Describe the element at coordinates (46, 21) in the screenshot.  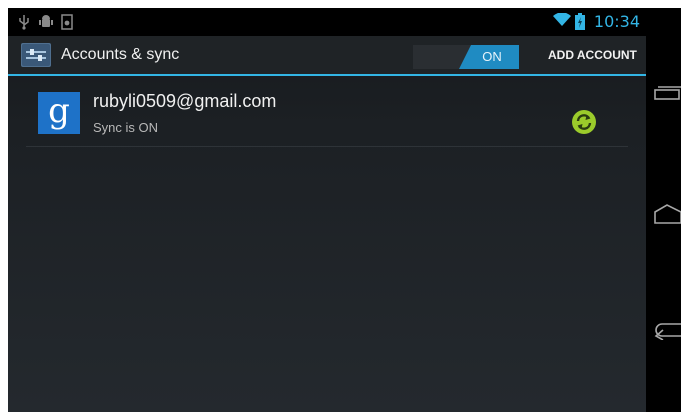
I see `android-debug-icon` at that location.